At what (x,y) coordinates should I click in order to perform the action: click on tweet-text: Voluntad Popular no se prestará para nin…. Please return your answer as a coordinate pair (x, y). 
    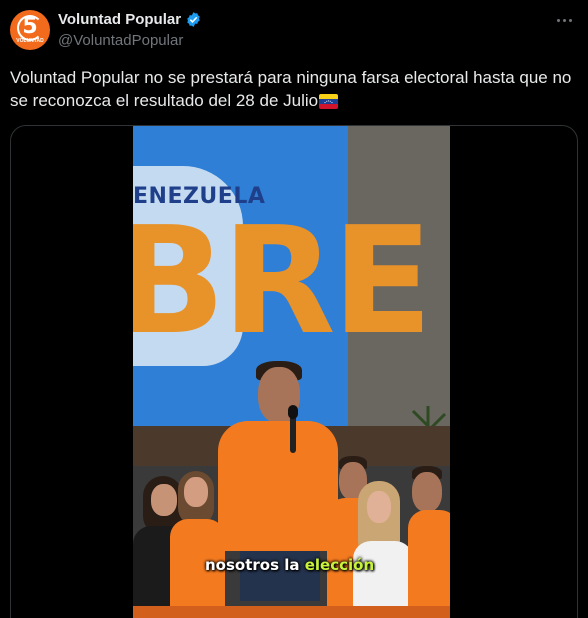
    Looking at the image, I should click on (294, 89).